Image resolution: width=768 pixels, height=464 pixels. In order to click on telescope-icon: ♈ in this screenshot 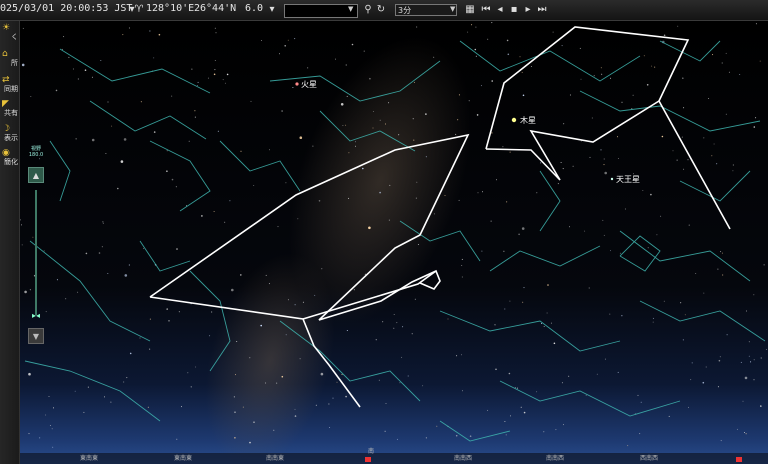, I will do `click(139, 10)`.